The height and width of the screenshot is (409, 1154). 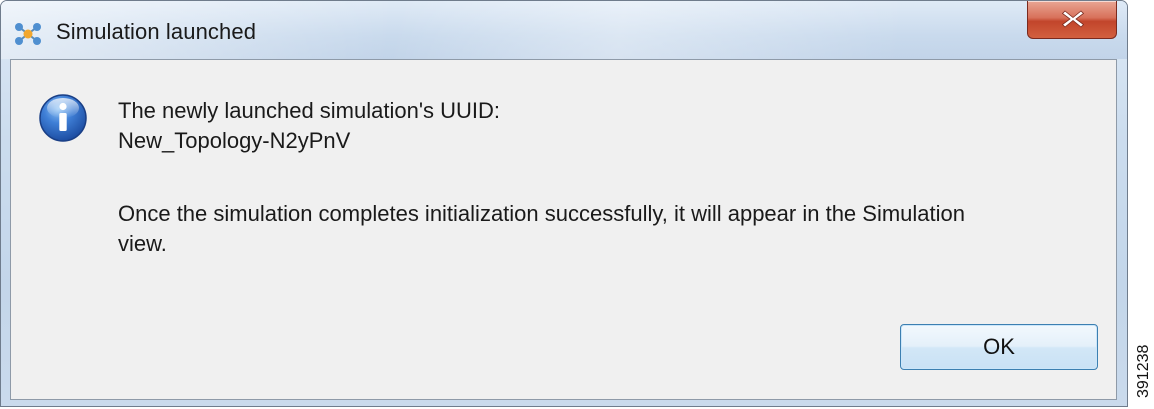 What do you see at coordinates (1143, 371) in the screenshot?
I see `figure-id-label: 391238` at bounding box center [1143, 371].